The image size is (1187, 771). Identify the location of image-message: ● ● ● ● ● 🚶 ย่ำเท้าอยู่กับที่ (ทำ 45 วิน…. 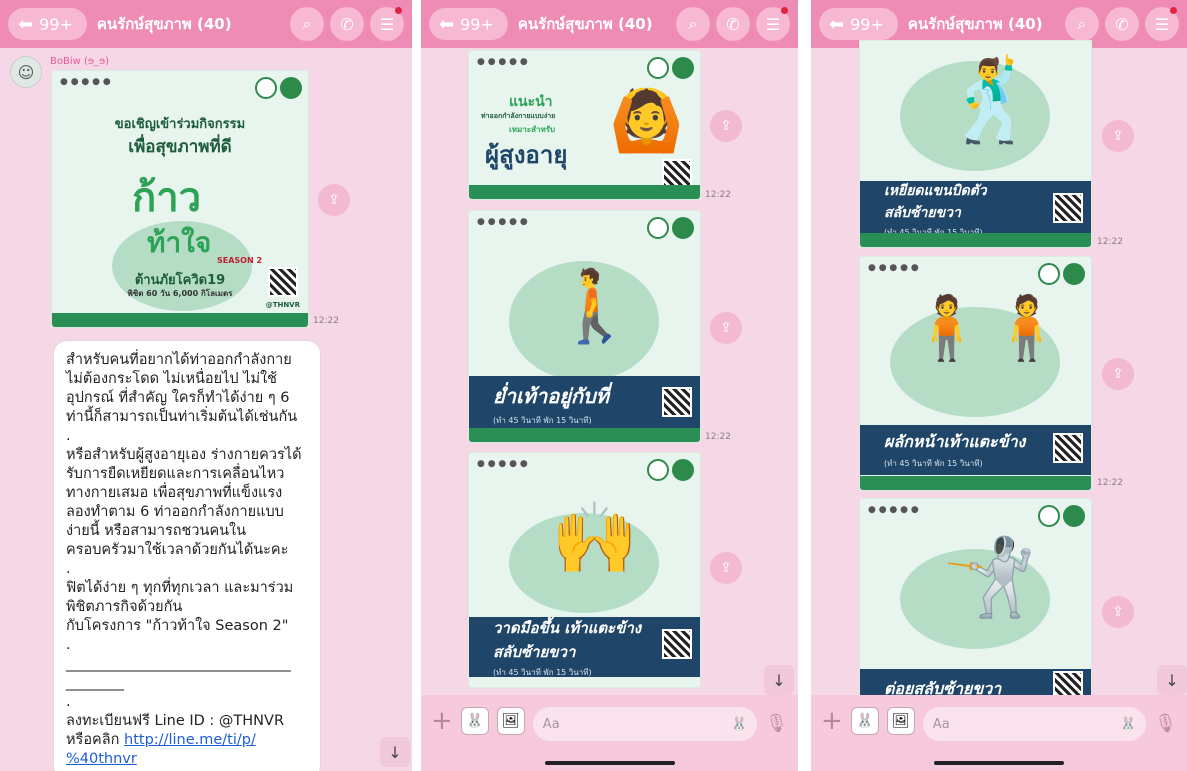
(584, 326).